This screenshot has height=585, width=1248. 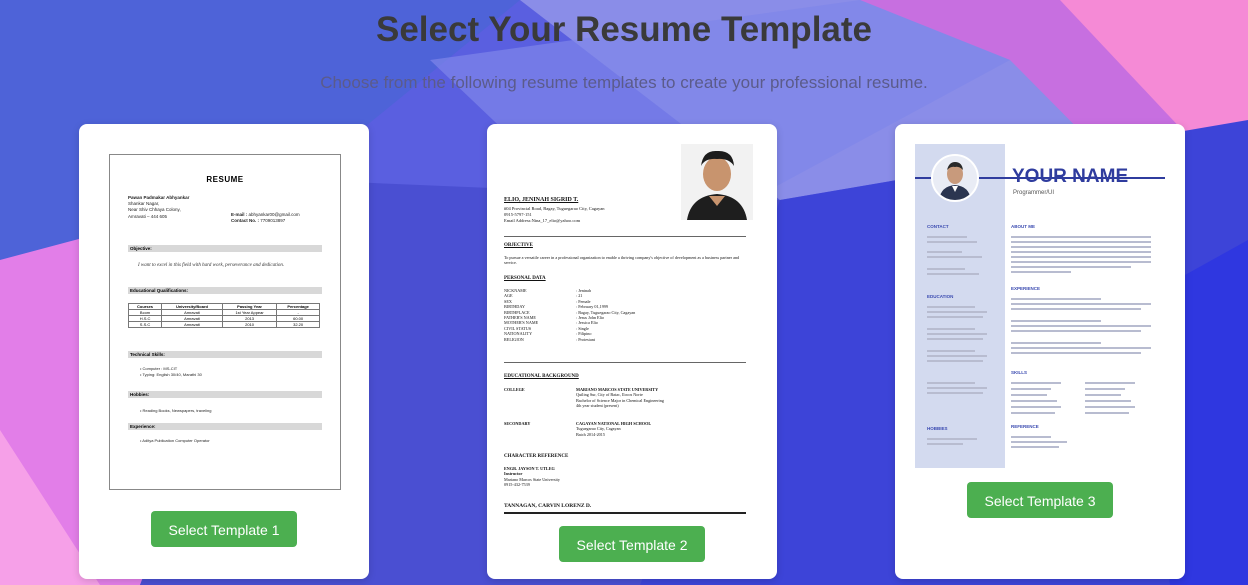 I want to click on select-template-3-button: Select Template 3, so click(x=1040, y=500).